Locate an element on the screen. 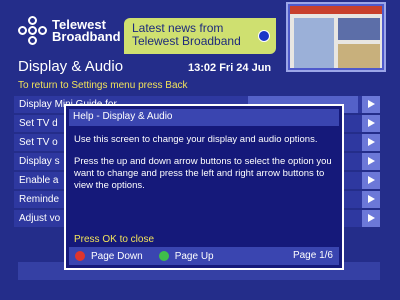 The height and width of the screenshot is (300, 400). dialog-title: Help - Display & Audio is located at coordinates (204, 117).